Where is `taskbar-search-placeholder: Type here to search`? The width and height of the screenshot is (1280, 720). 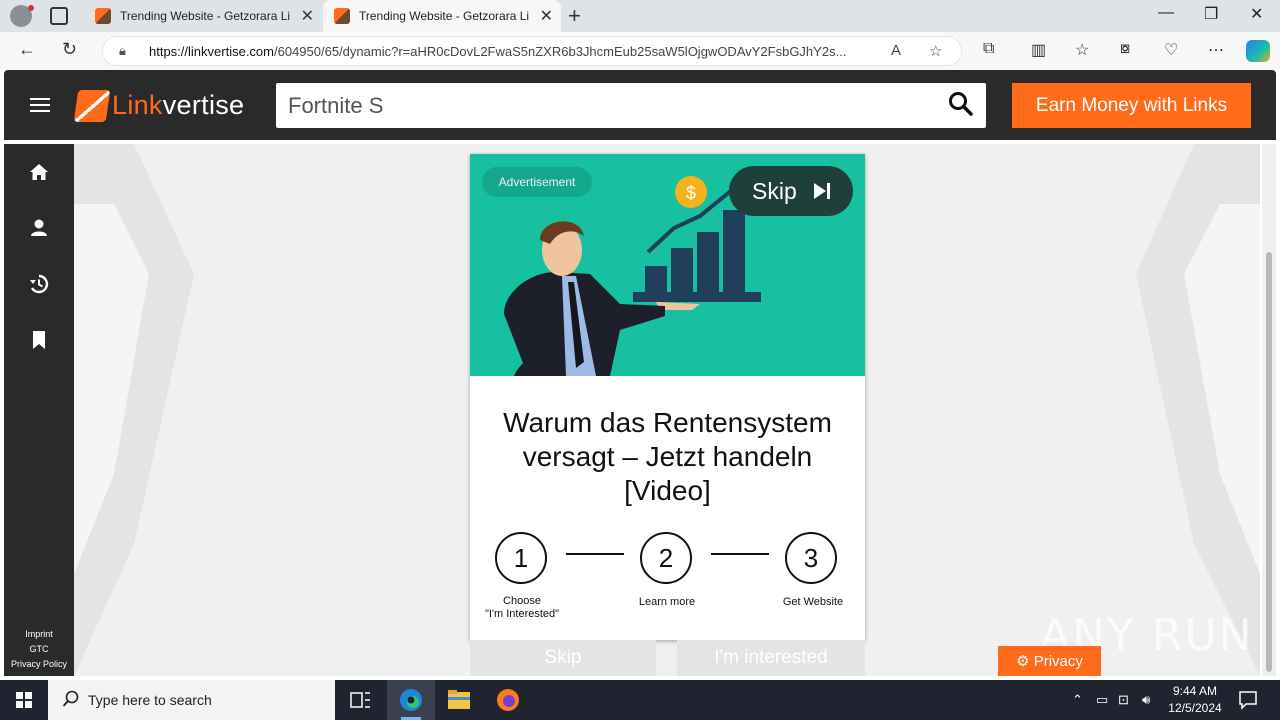
taskbar-search-placeholder: Type here to search is located at coordinates (150, 700).